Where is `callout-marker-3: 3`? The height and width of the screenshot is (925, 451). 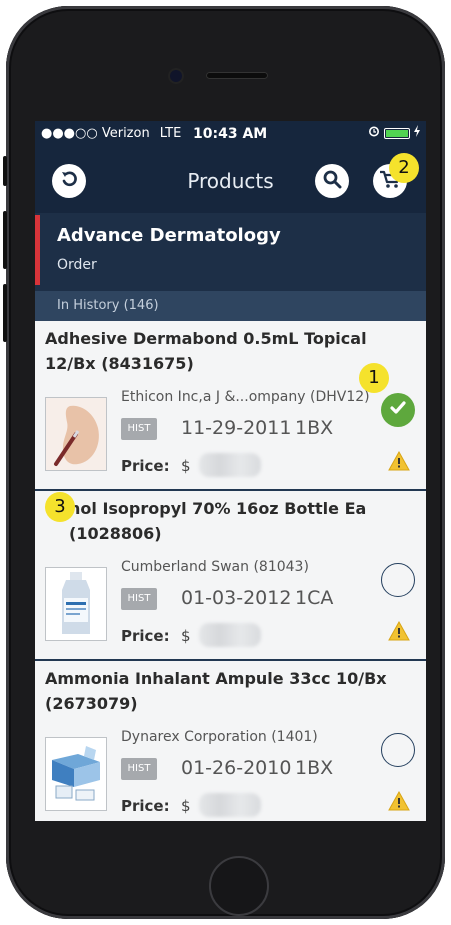
callout-marker-3: 3 is located at coordinates (60, 507).